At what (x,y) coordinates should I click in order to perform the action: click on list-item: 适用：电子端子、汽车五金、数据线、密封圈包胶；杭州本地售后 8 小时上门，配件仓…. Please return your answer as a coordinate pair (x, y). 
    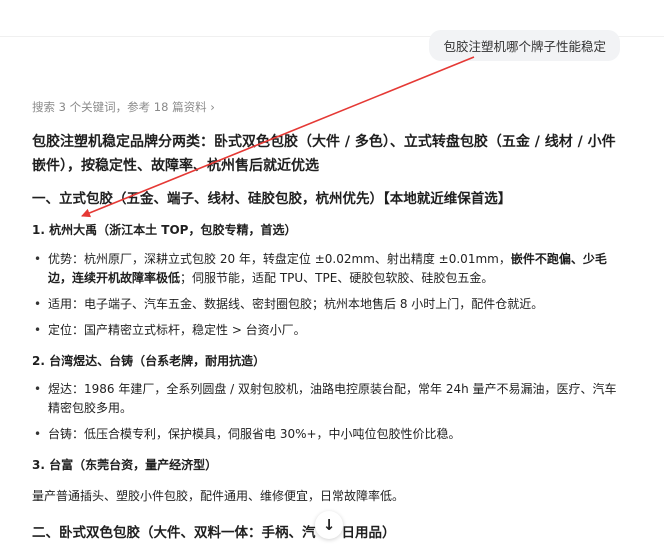
    Looking at the image, I should click on (327, 304).